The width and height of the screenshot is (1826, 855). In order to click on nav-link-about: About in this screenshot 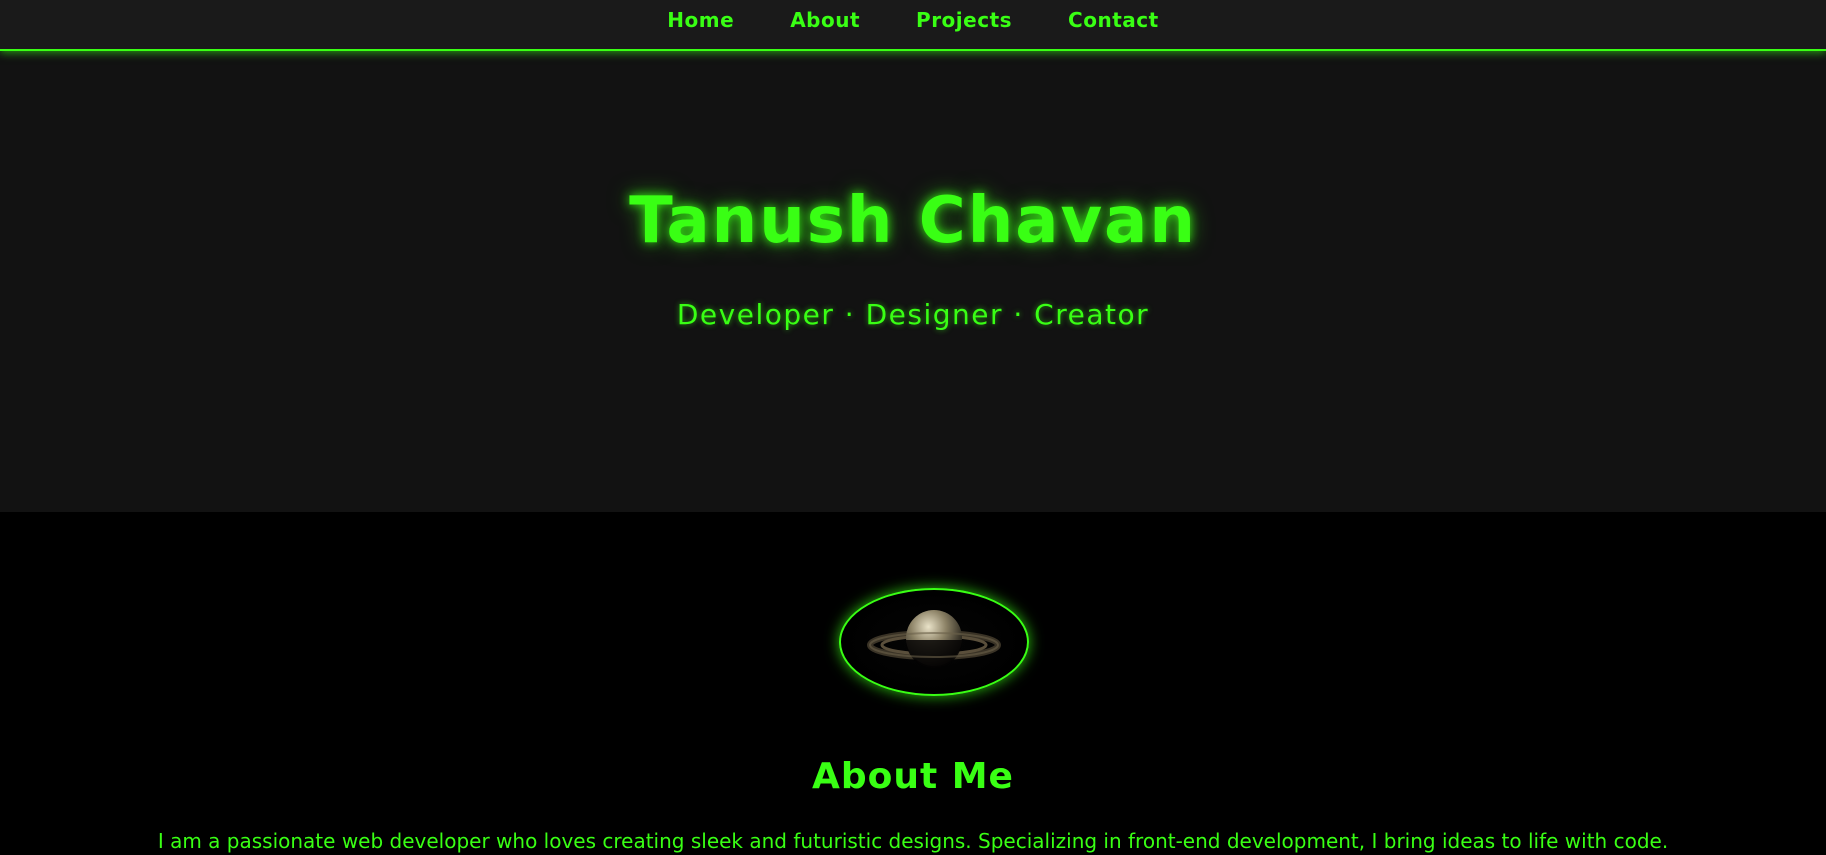, I will do `click(825, 20)`.